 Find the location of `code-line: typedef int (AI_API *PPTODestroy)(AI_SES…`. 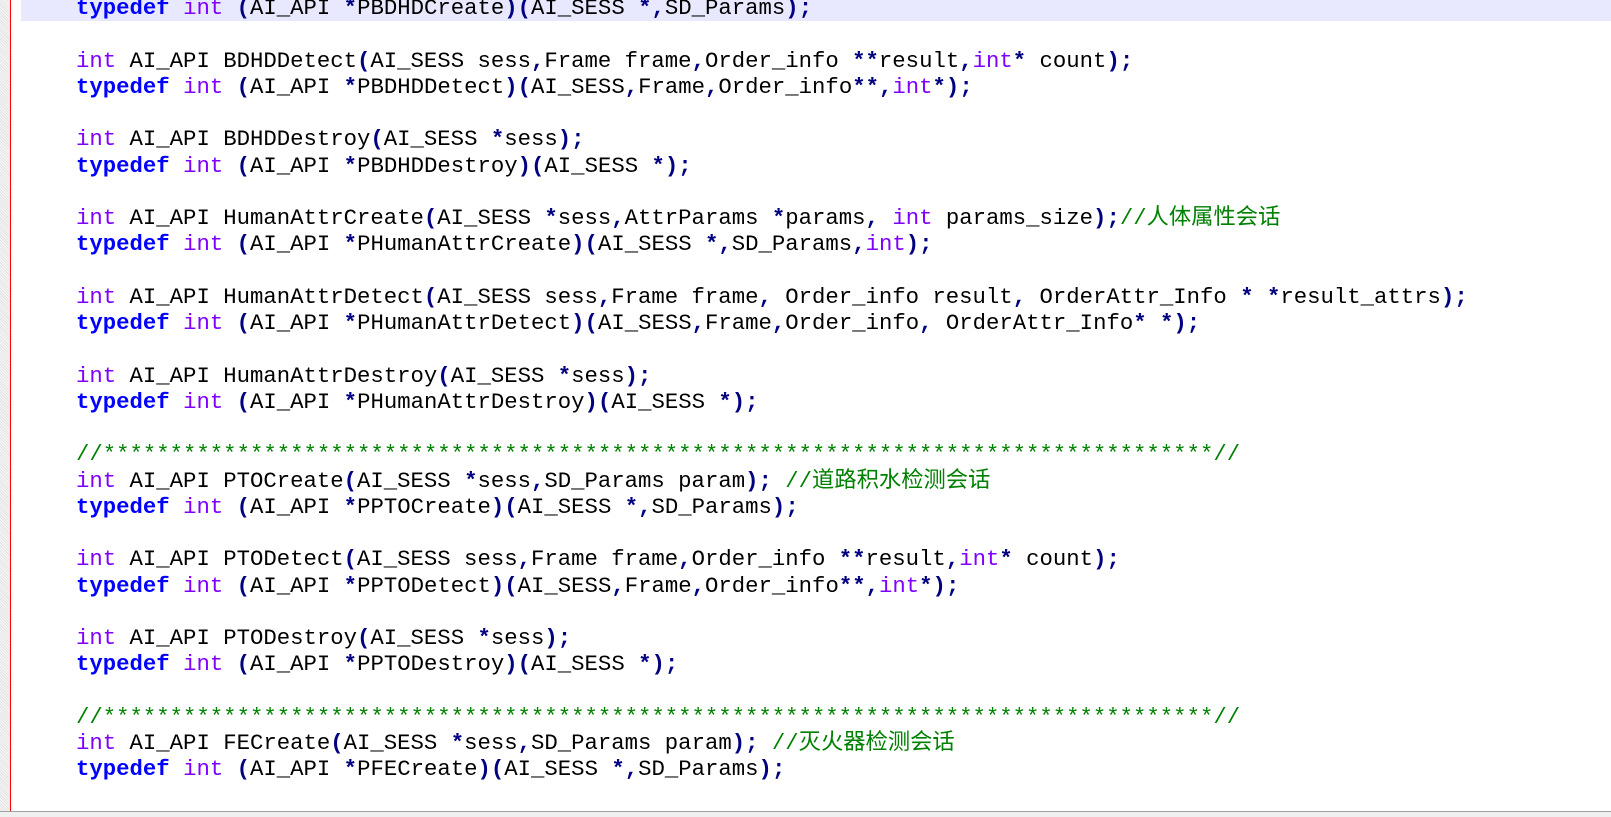

code-line: typedef int (AI_API *PPTODestroy)(AI_SES… is located at coordinates (816, 664).